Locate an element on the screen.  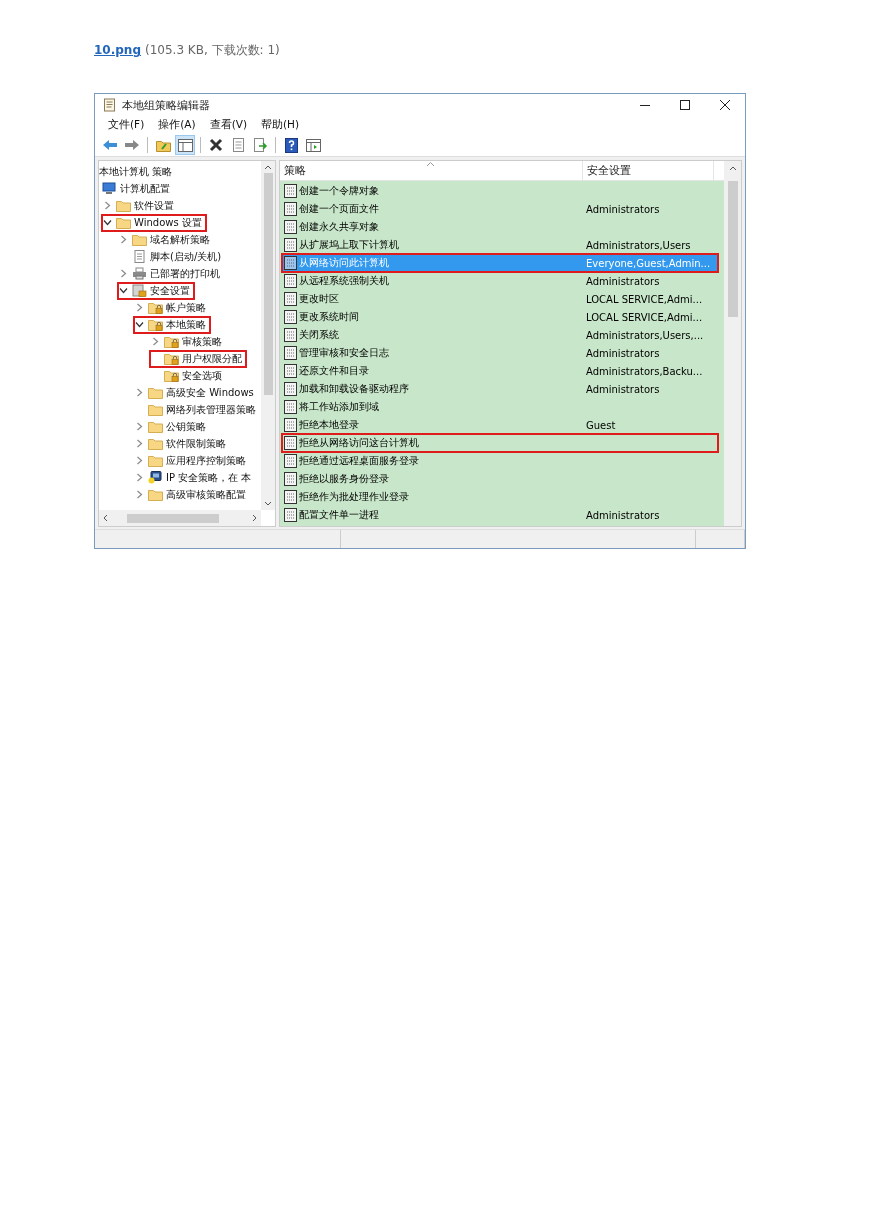
tree-item: 用户权限分配 is located at coordinates (198, 358).